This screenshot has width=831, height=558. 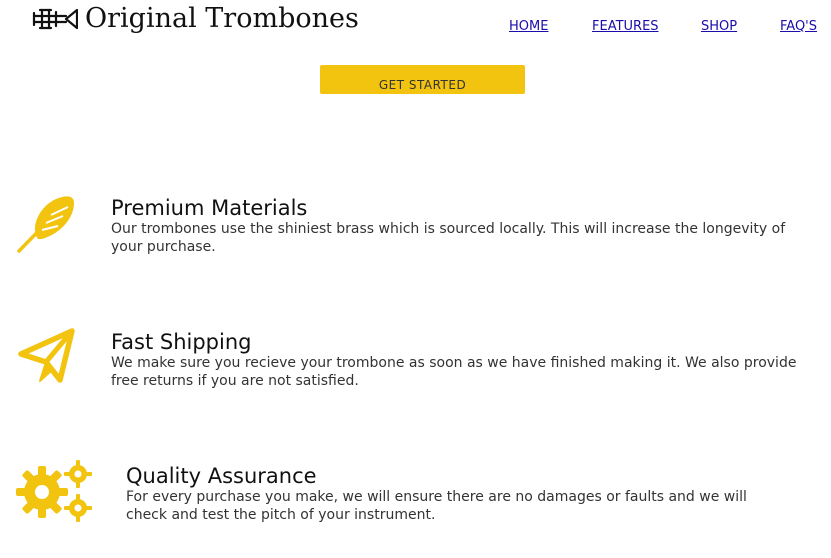 What do you see at coordinates (45, 224) in the screenshot?
I see `feather-icon` at bounding box center [45, 224].